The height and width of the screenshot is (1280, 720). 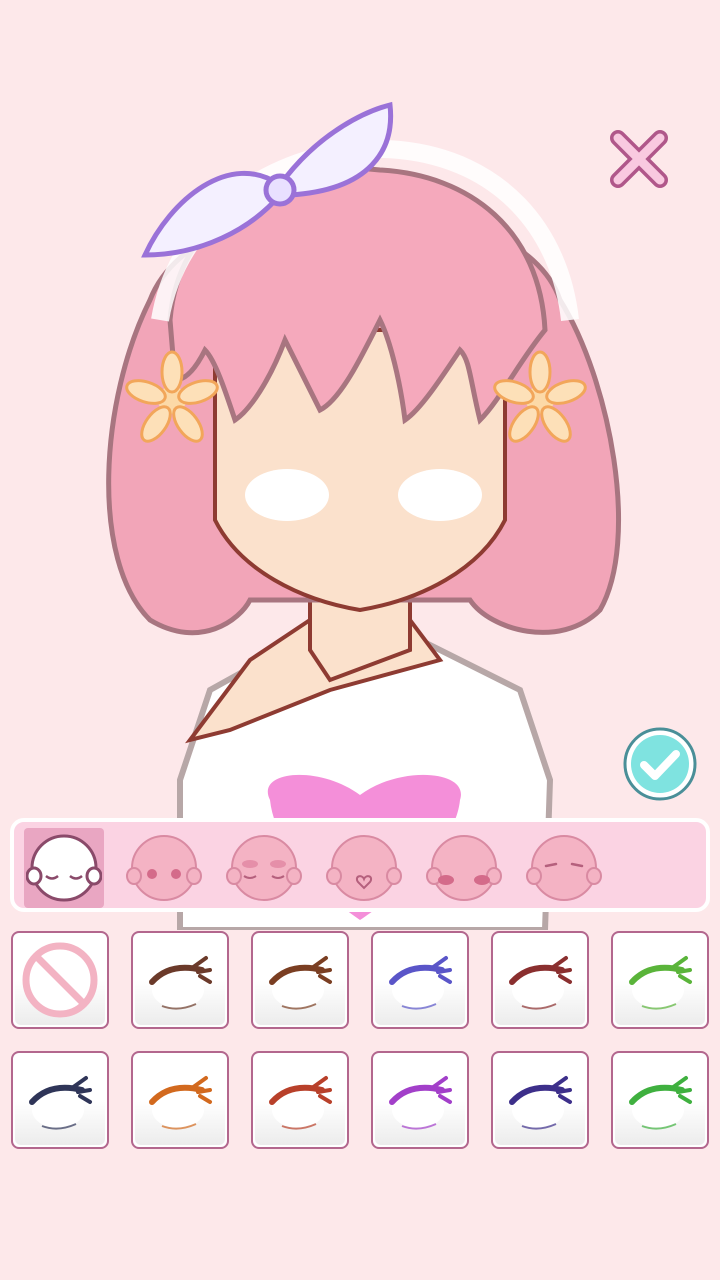 What do you see at coordinates (287, 495) in the screenshot?
I see `avatar-left-eye-socket` at bounding box center [287, 495].